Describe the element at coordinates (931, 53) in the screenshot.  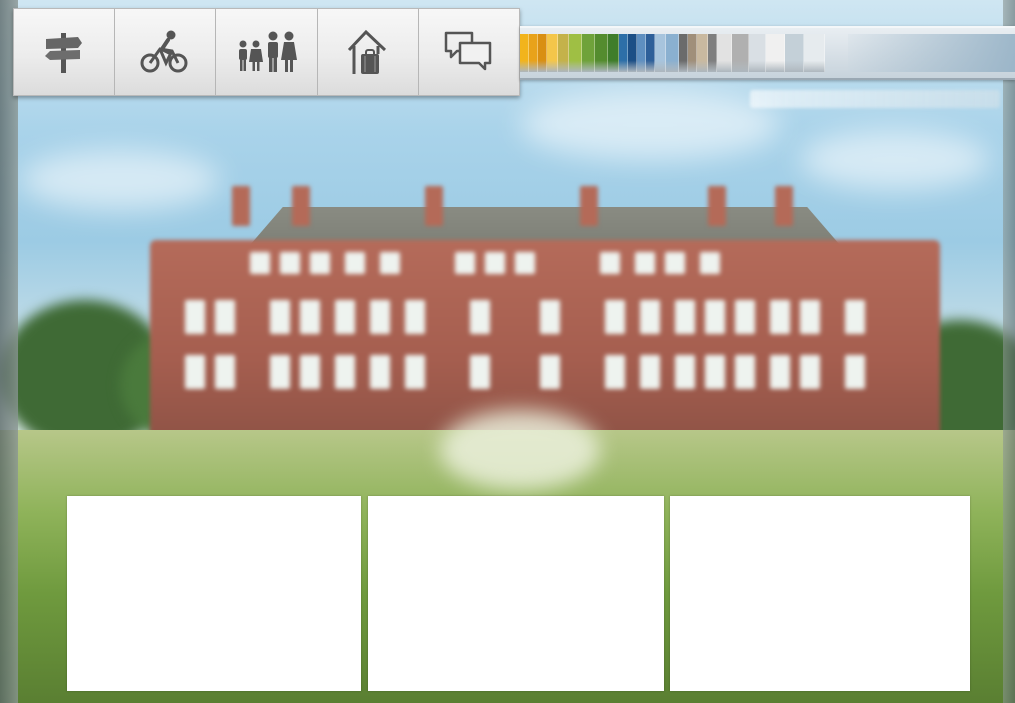
I see `timeline-fade` at that location.